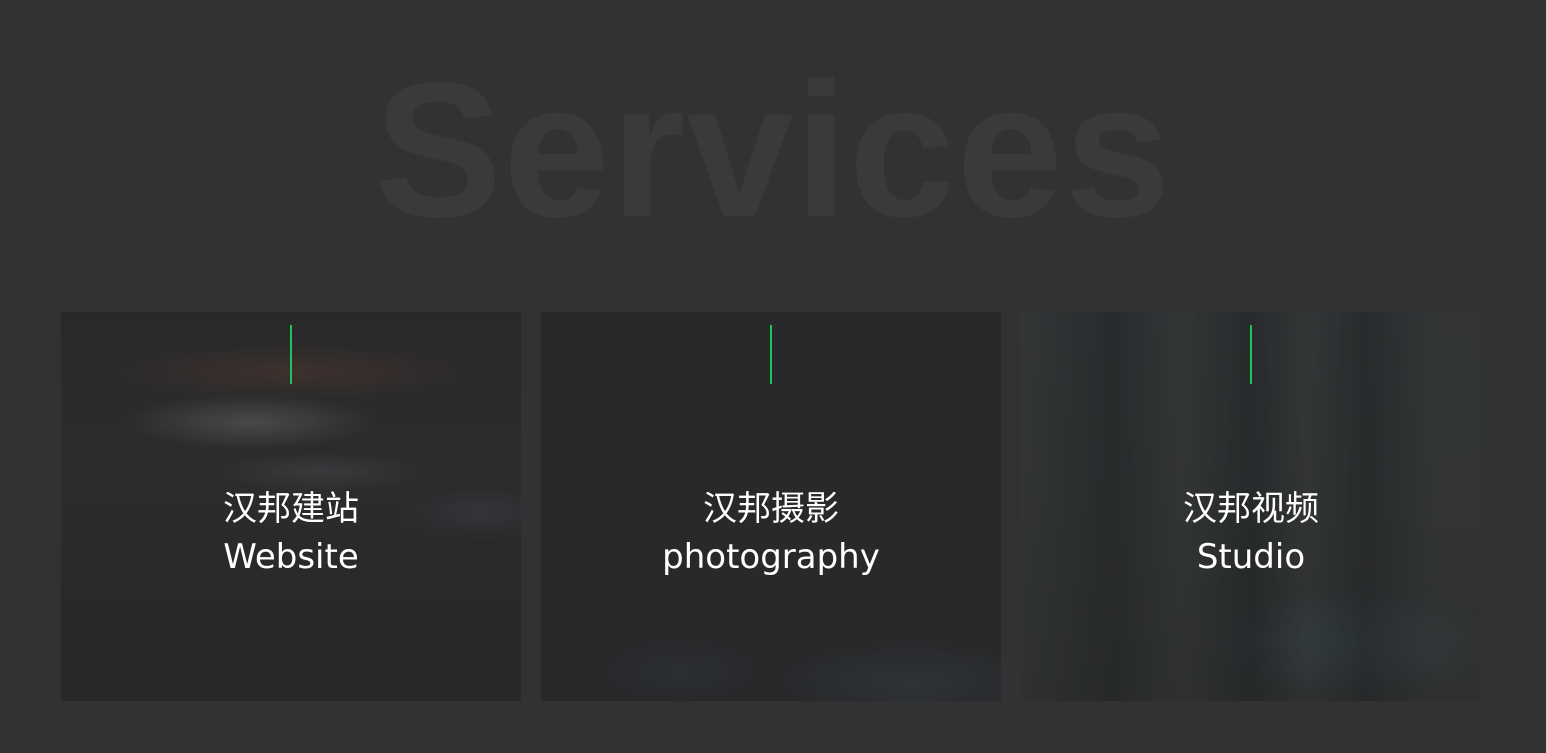 This screenshot has height=753, width=1546. I want to click on card-title-en: photography, so click(771, 557).